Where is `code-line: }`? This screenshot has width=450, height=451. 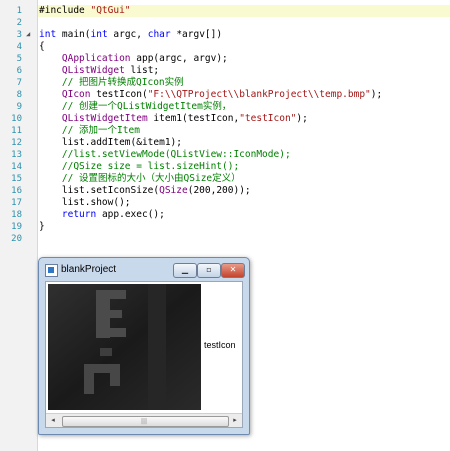
code-line: } is located at coordinates (42, 227).